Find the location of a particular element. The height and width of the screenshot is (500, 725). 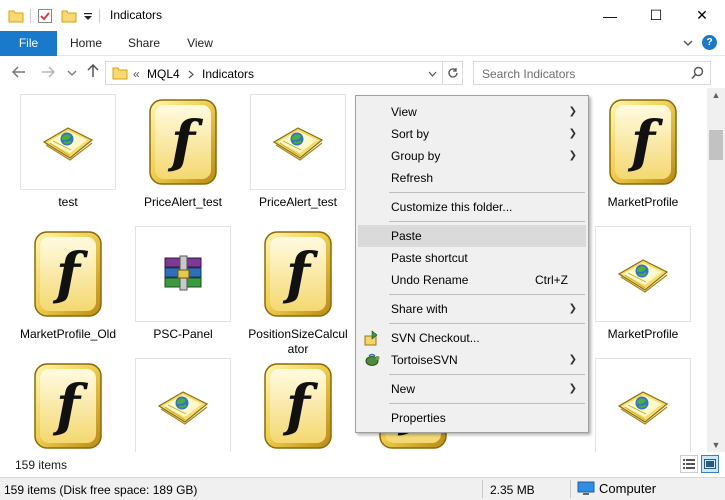

menu-item-share-with: Share with ❯ is located at coordinates (472, 309).